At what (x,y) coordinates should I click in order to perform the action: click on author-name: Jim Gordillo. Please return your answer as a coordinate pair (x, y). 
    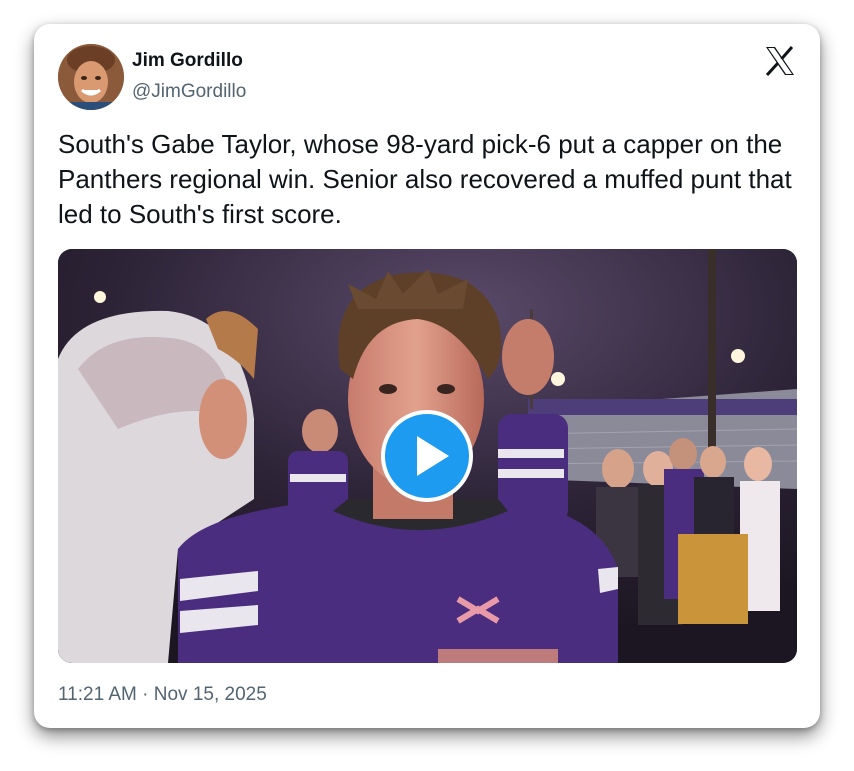
    Looking at the image, I should click on (187, 61).